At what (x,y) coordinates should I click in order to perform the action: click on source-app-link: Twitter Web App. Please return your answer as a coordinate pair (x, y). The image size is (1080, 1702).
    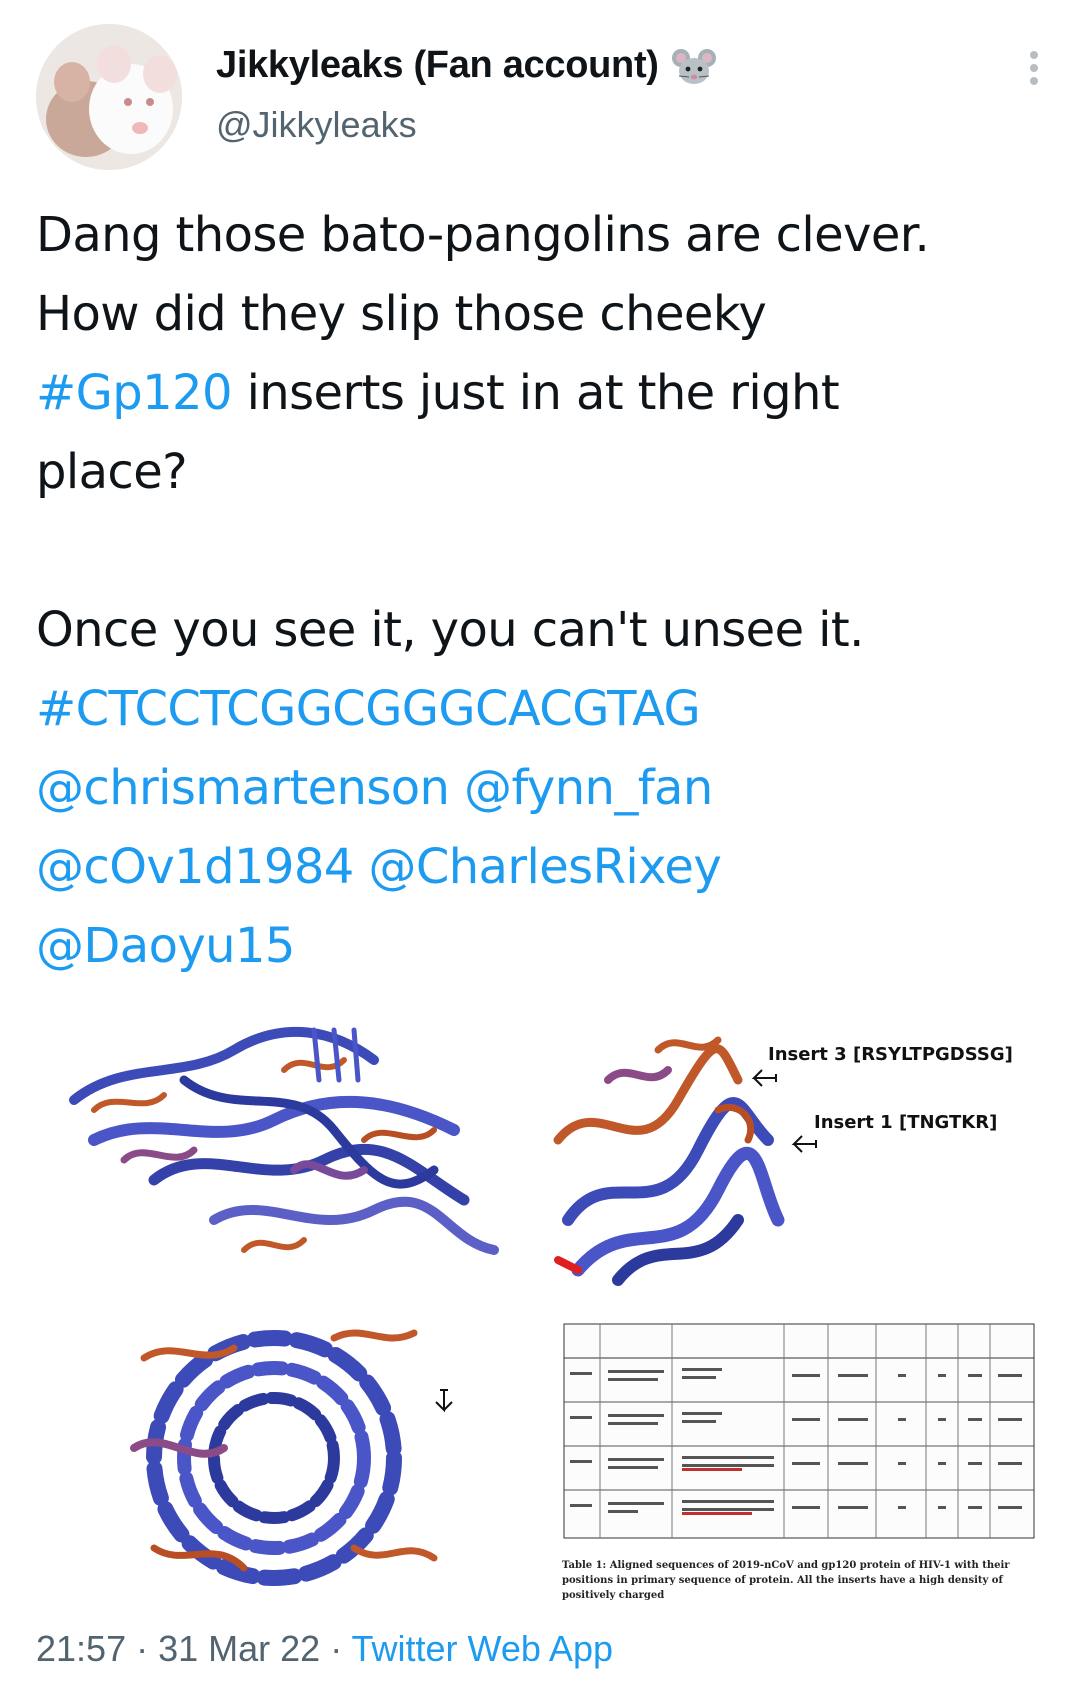
    Looking at the image, I should click on (482, 1648).